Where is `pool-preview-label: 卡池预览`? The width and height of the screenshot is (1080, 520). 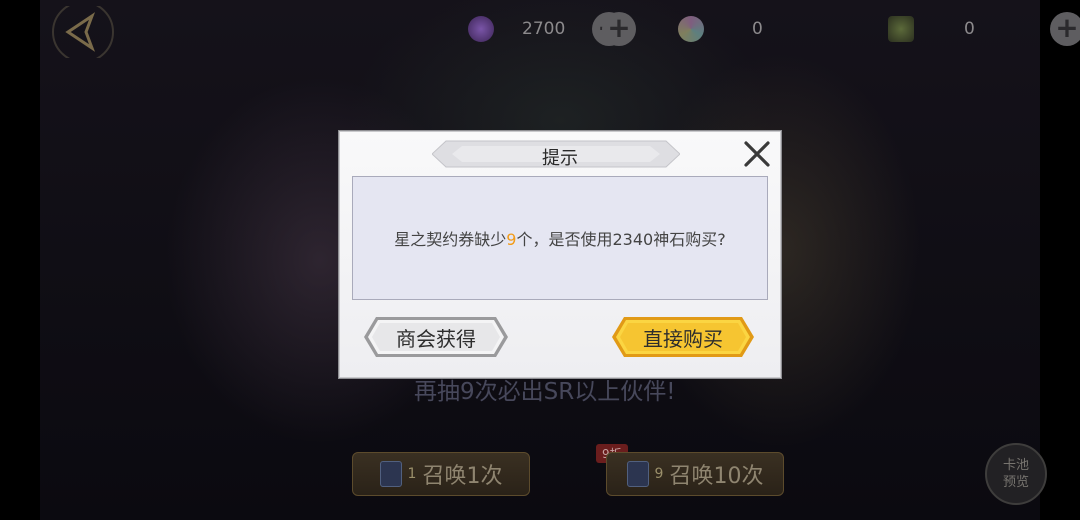
pool-preview-label: 卡池预览 is located at coordinates (1015, 474).